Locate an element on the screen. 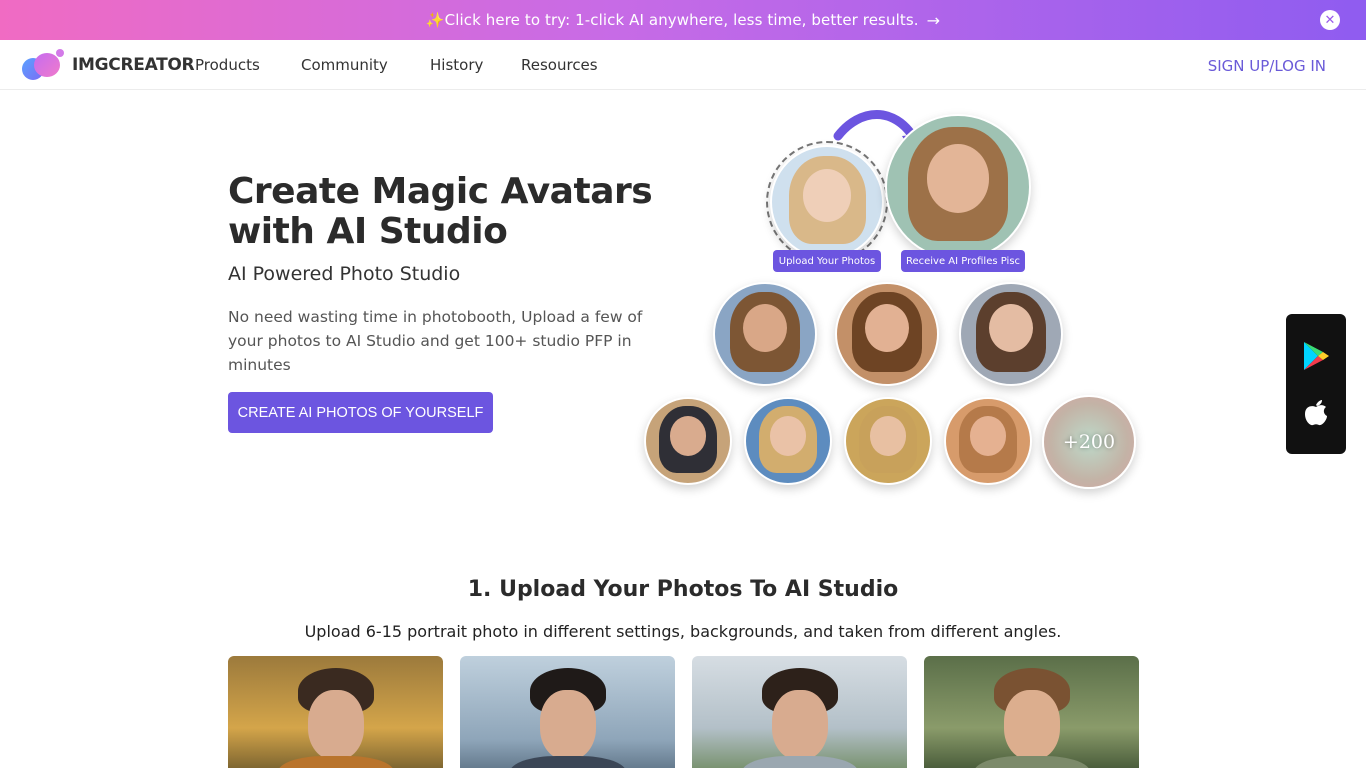 Image resolution: width=1366 pixels, height=768 pixels. upload-photo-avatar is located at coordinates (827, 202).